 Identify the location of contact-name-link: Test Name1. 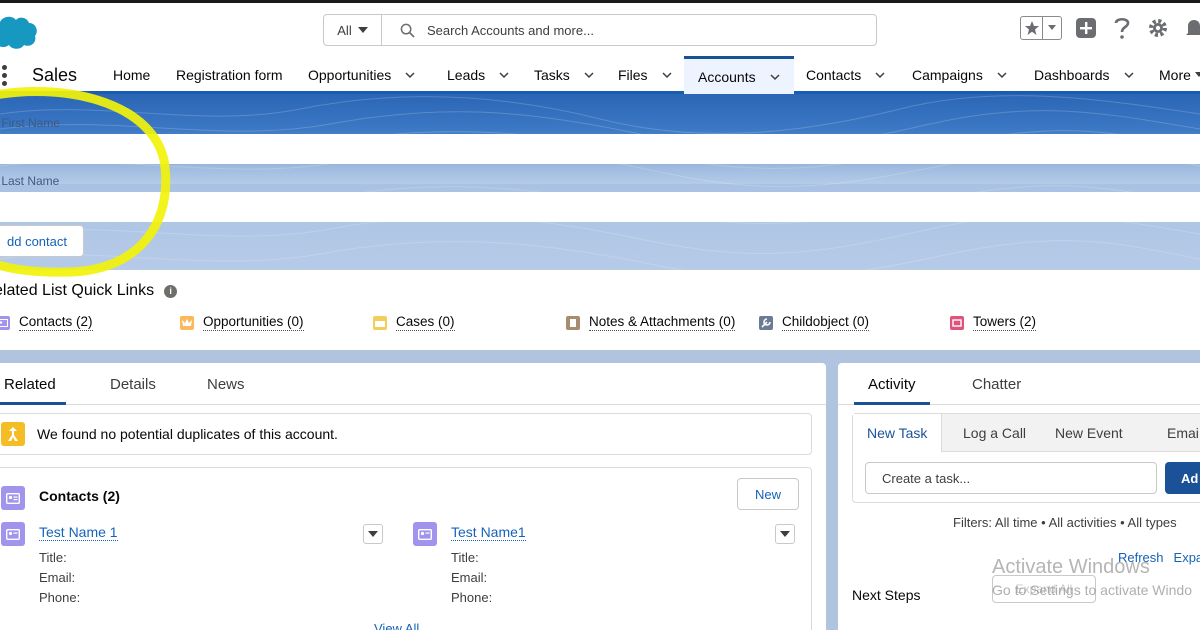
(488, 532).